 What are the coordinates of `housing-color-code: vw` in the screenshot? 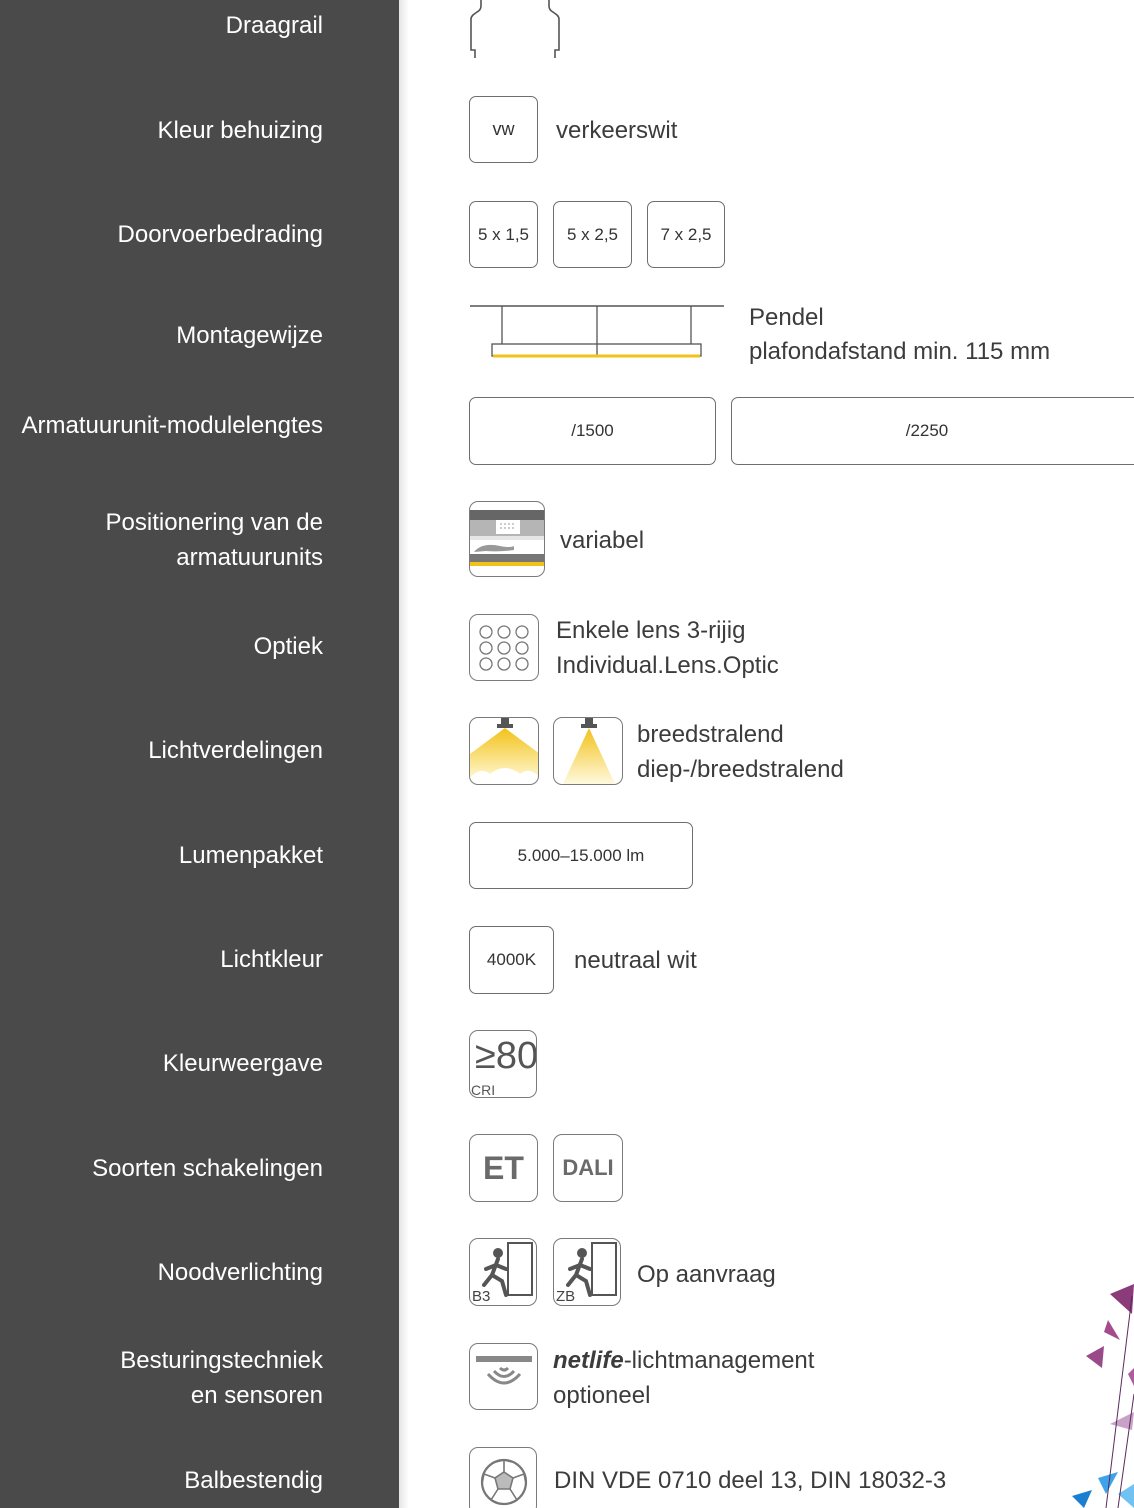 It's located at (503, 129).